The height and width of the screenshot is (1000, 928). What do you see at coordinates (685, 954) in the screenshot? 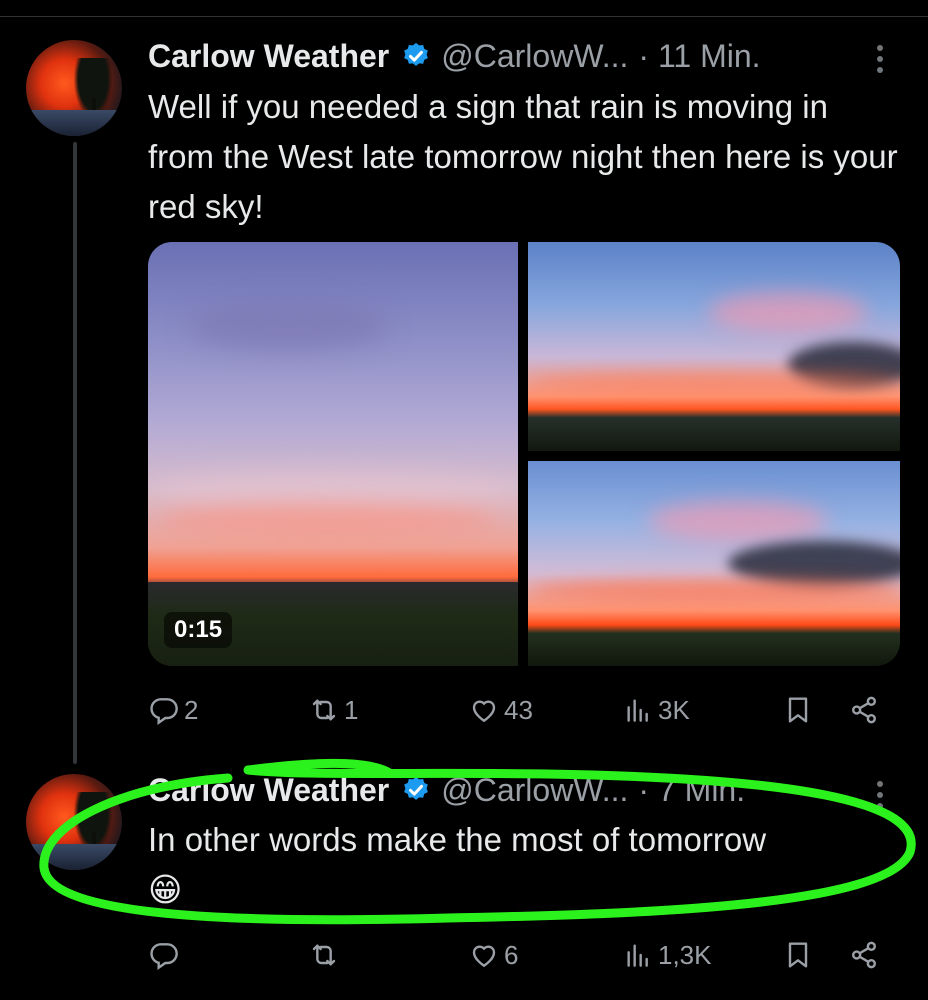
I see `views-count: 1,3K` at bounding box center [685, 954].